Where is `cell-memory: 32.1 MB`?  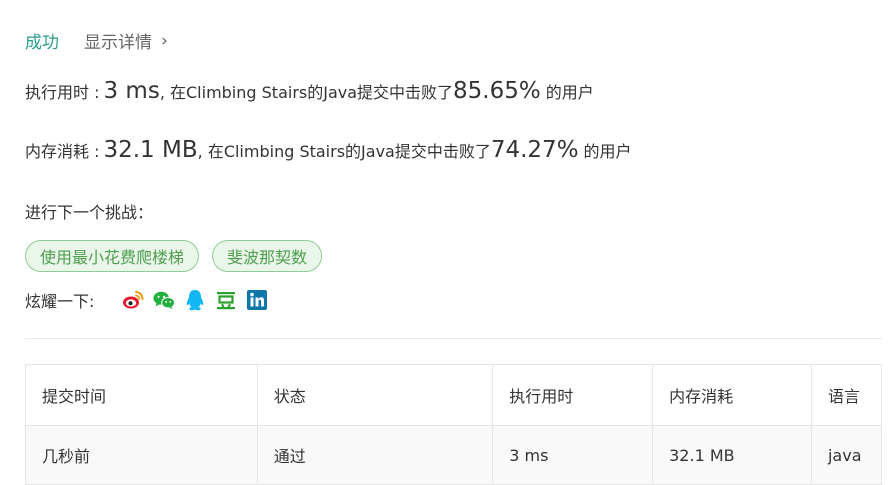
cell-memory: 32.1 MB is located at coordinates (732, 455).